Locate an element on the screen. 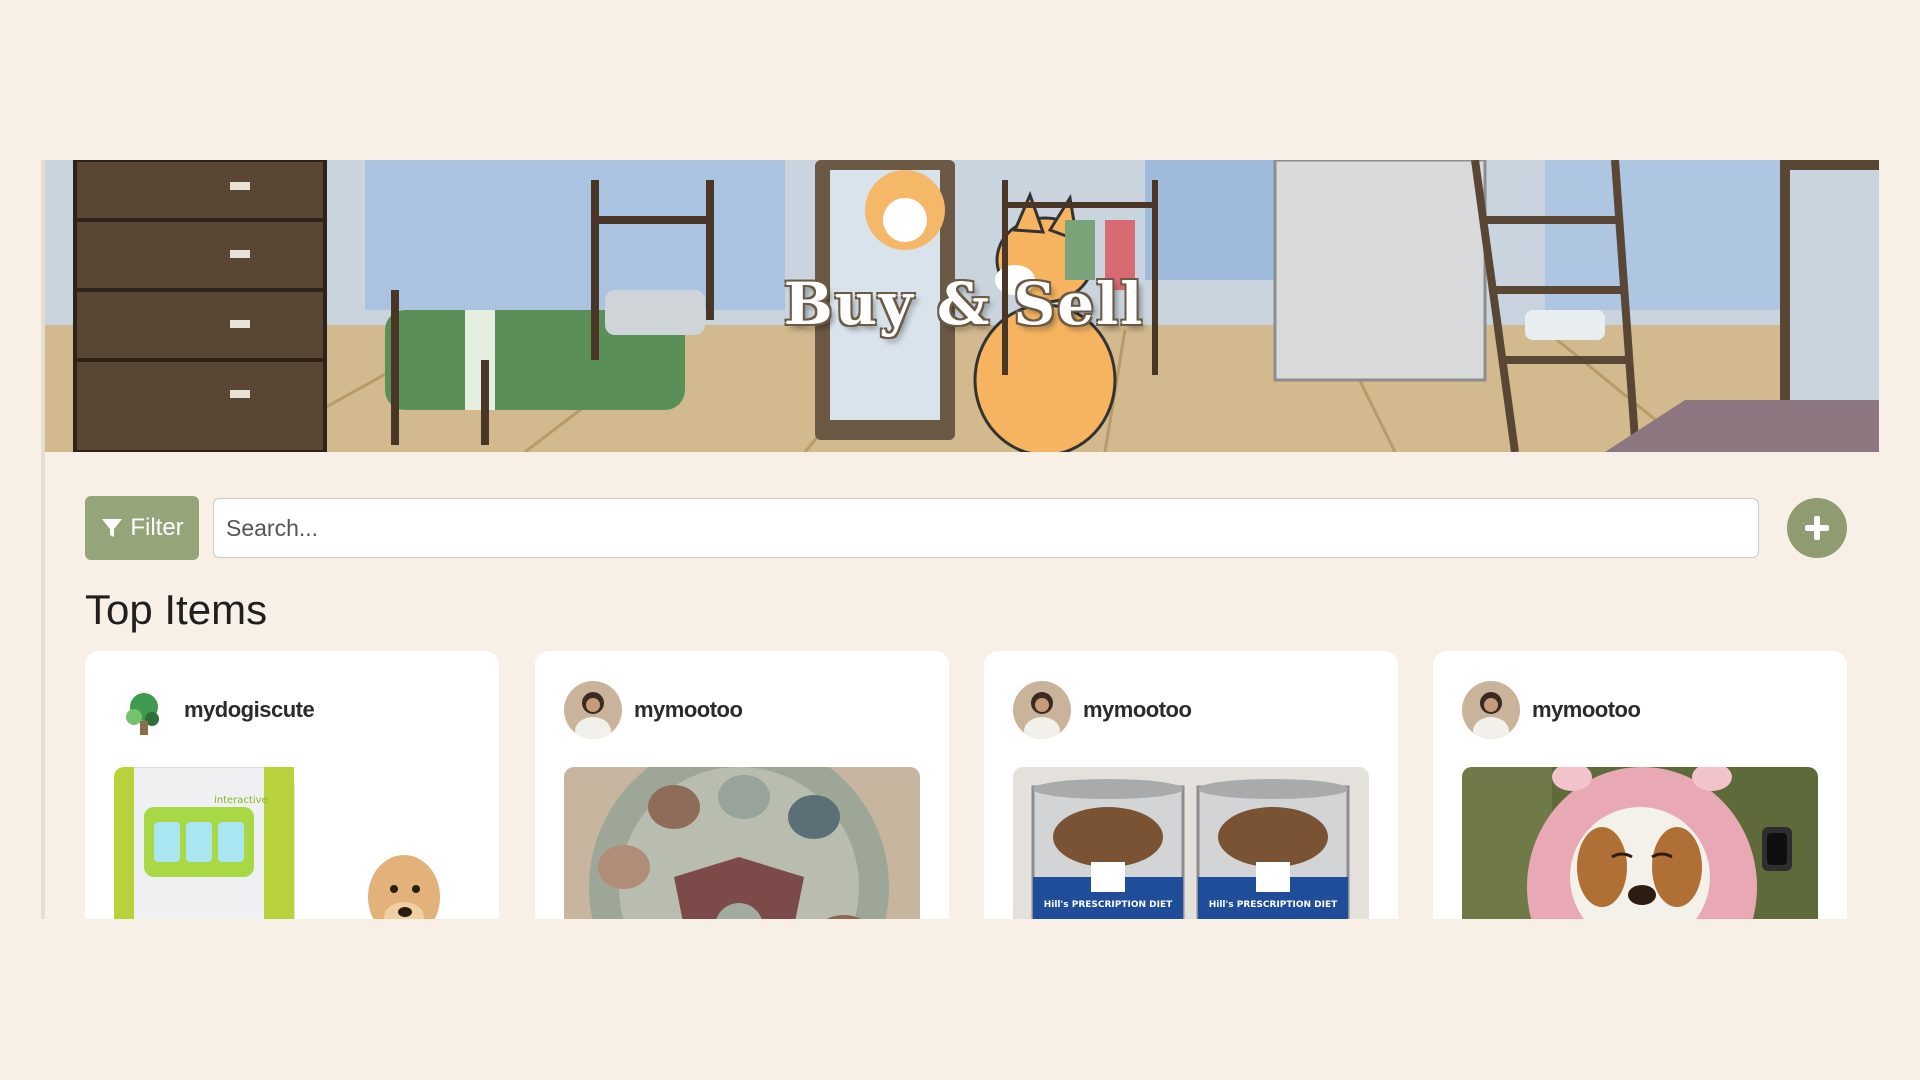 This screenshot has height=1080, width=1920. card-header: mydogiscute is located at coordinates (214, 710).